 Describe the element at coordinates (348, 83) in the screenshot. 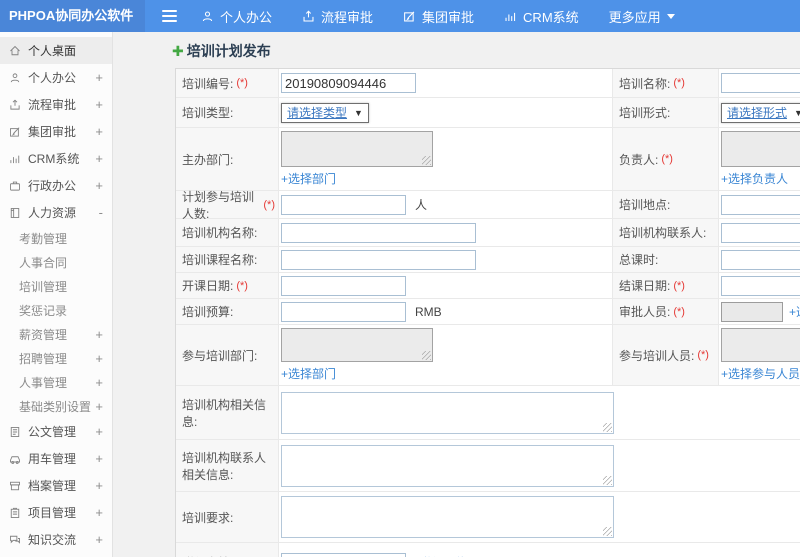

I see `training-no-field` at that location.